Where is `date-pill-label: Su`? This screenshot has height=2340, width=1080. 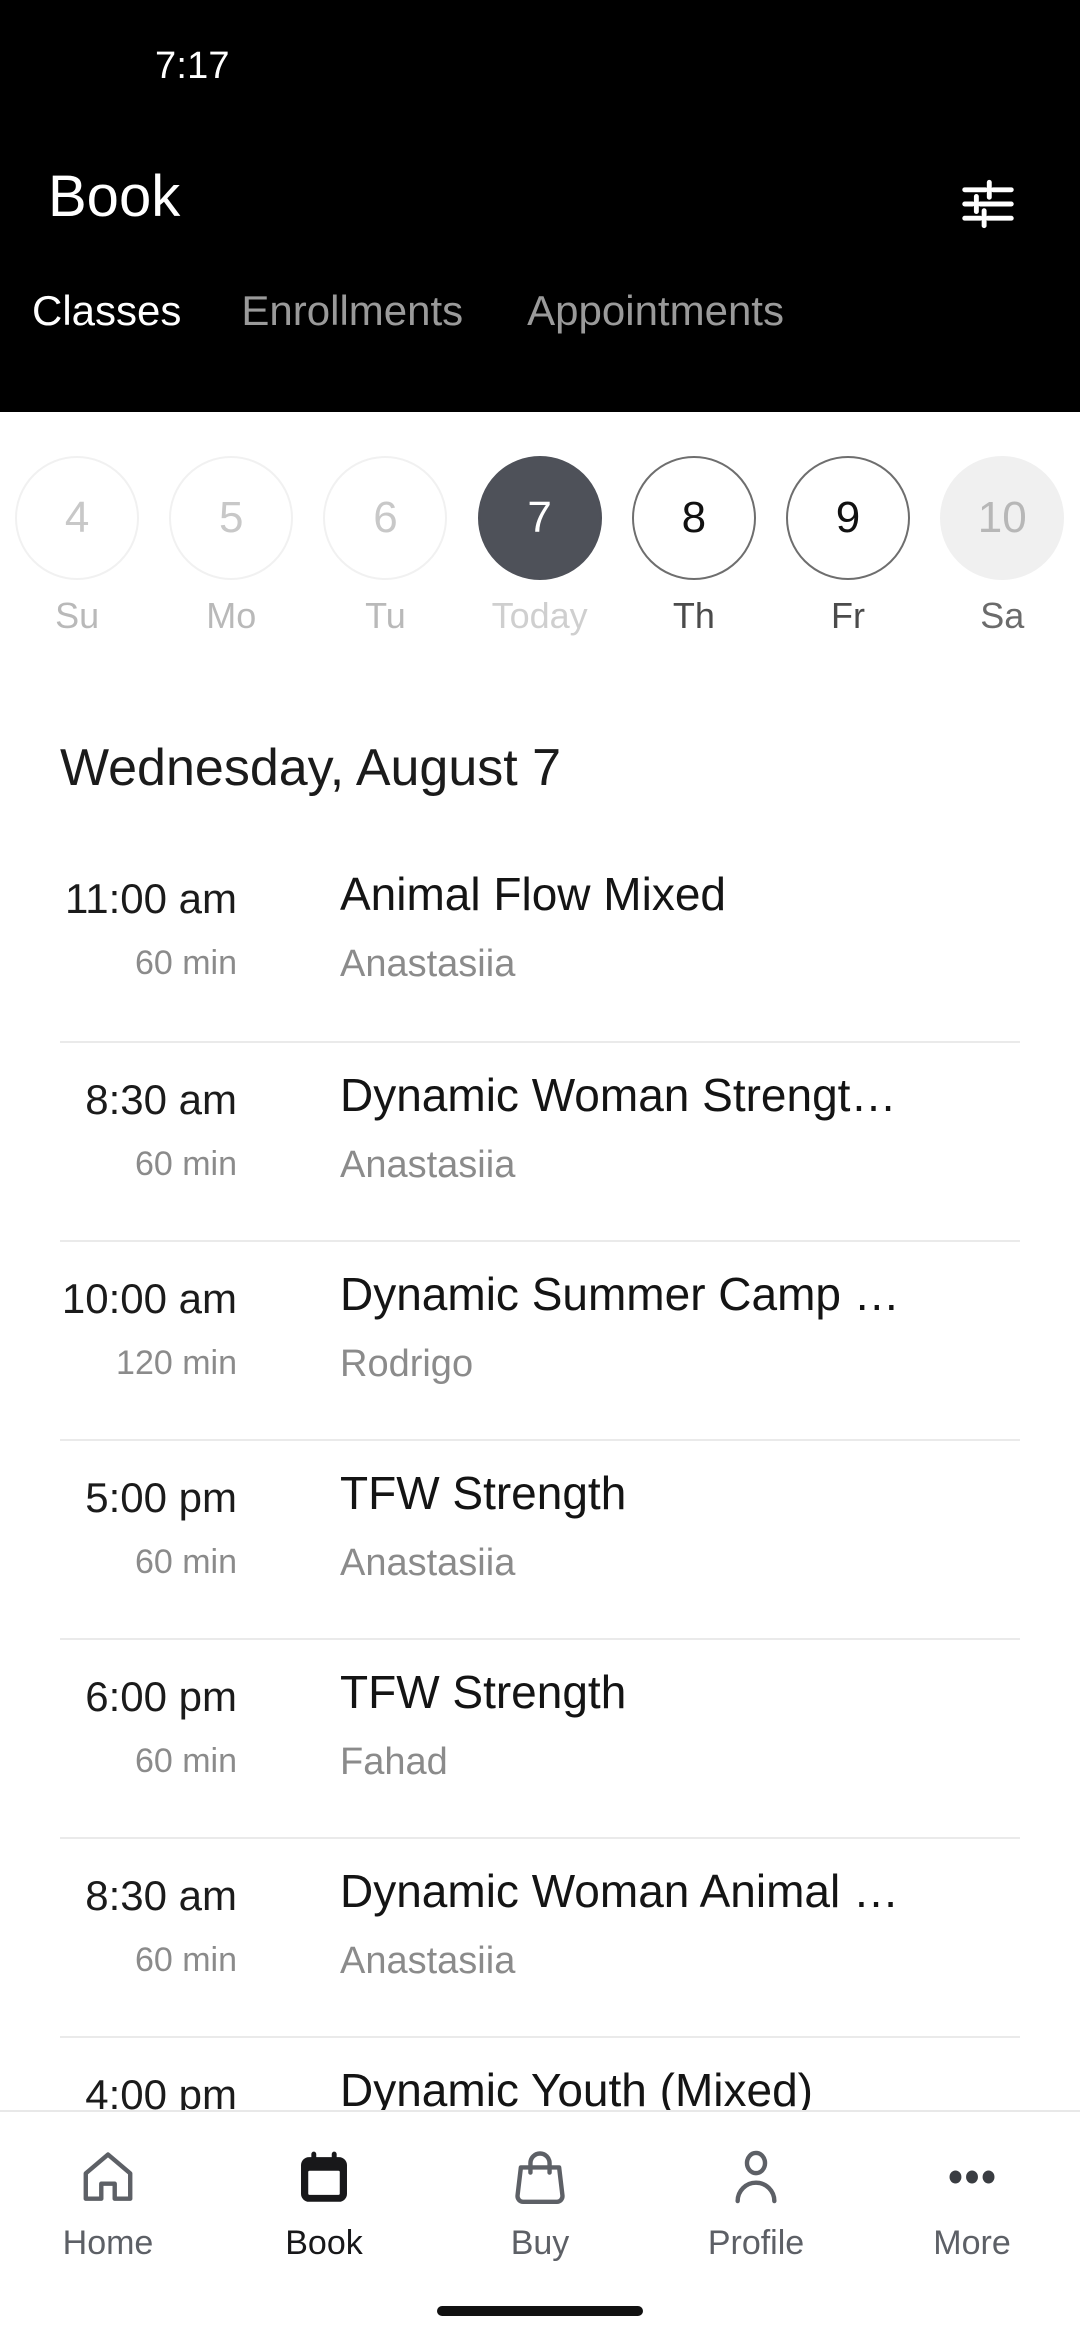 date-pill-label: Su is located at coordinates (77, 615).